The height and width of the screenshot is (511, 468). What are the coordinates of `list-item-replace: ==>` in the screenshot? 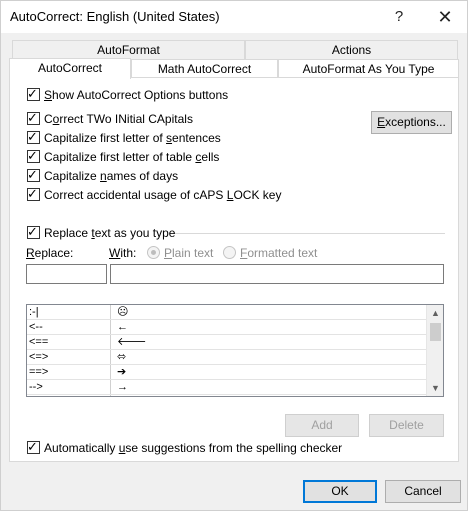 It's located at (39, 372).